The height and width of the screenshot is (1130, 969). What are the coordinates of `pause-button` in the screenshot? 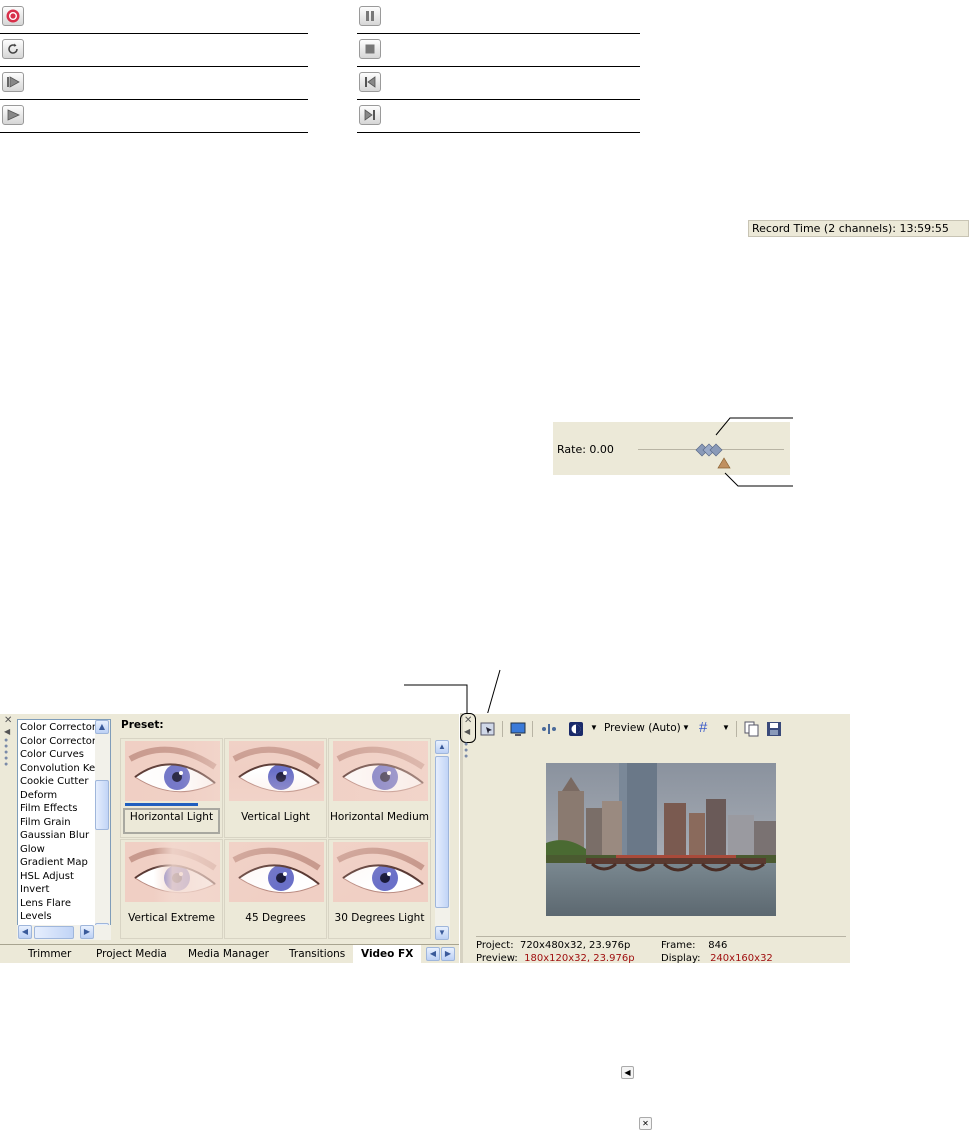 It's located at (370, 16).